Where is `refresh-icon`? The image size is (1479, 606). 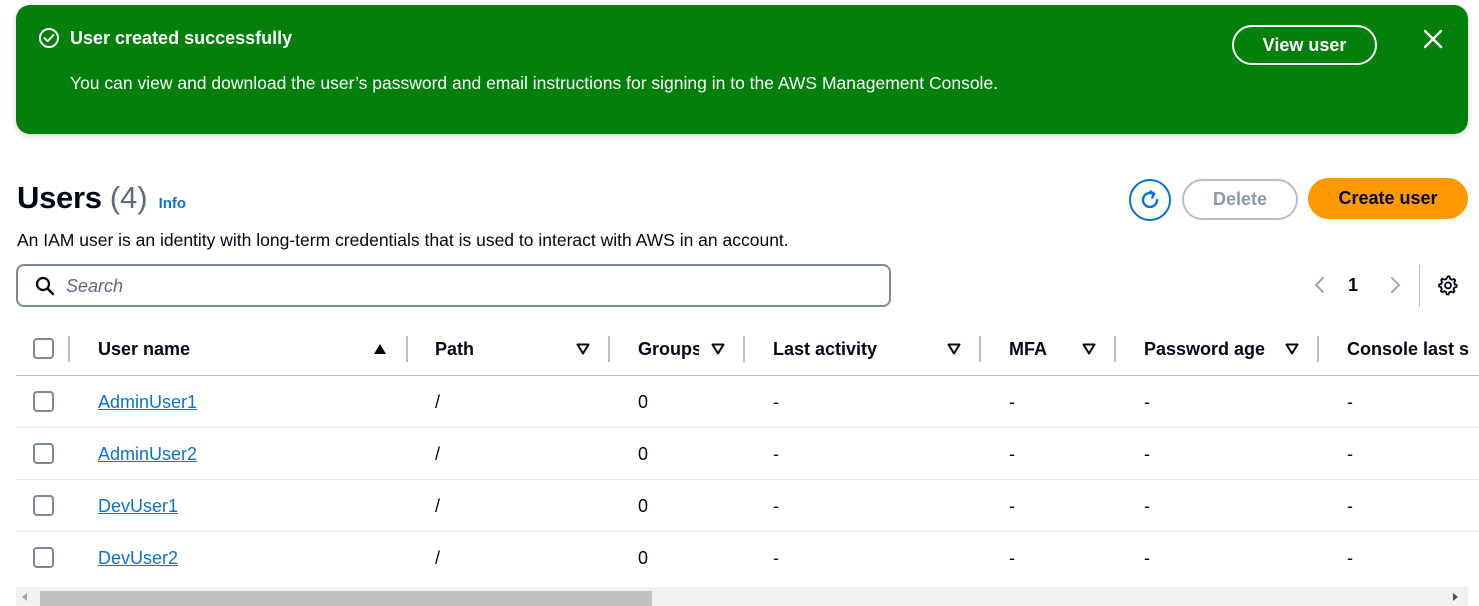
refresh-icon is located at coordinates (1150, 199).